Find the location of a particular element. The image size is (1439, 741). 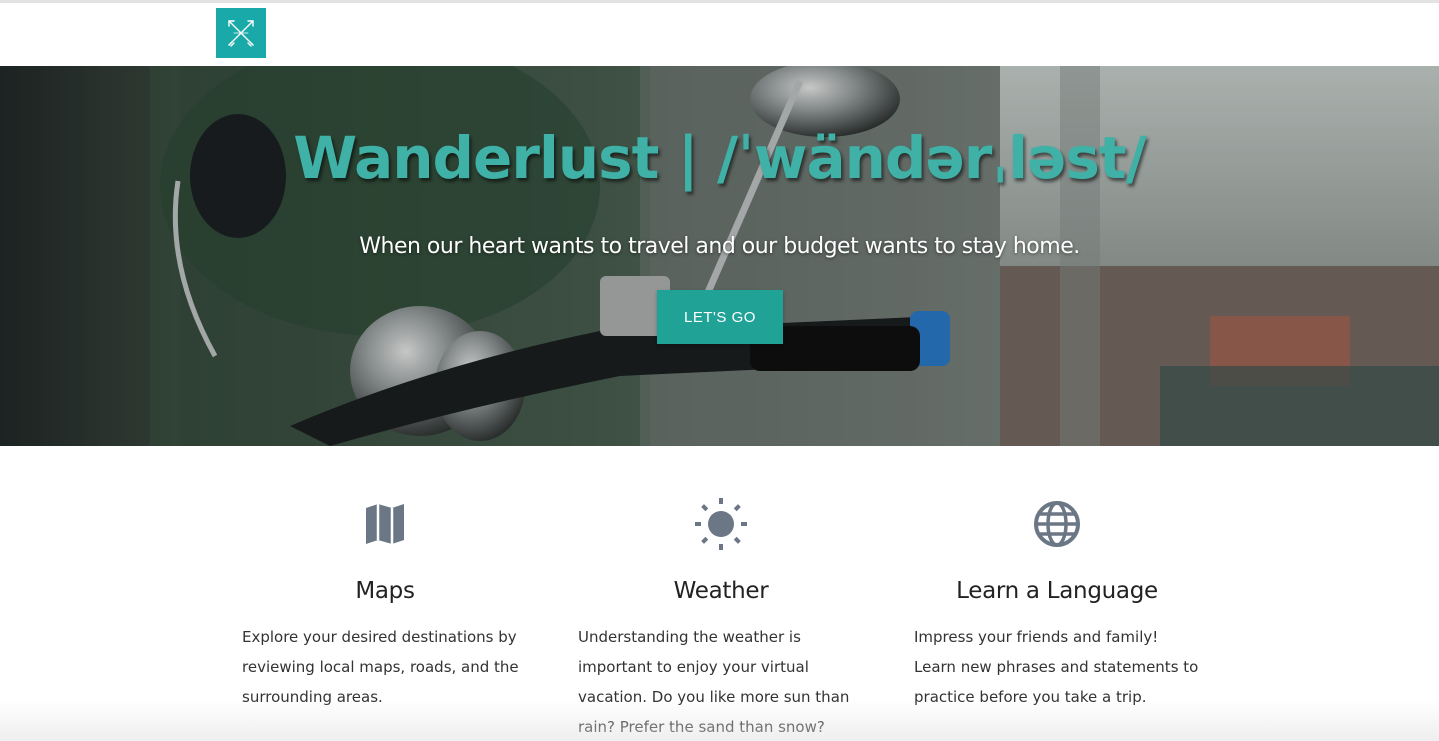

hero-title: Wanderlust | /ˈwändərˌləst/ is located at coordinates (720, 158).